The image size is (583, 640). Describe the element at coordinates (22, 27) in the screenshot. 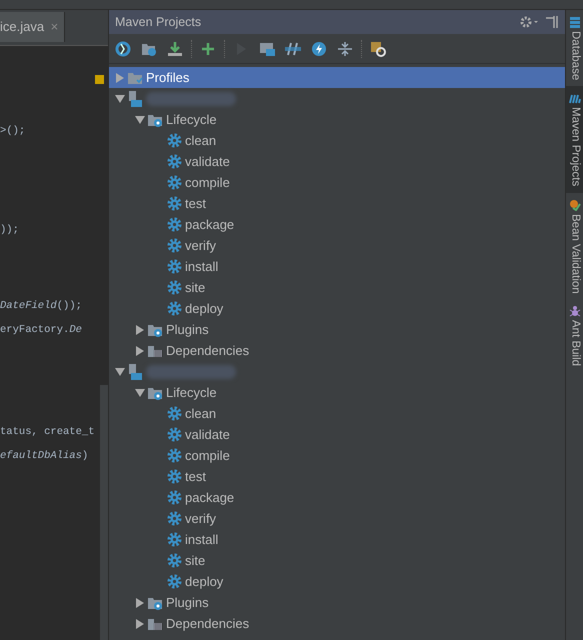

I see `tab-label: ice.java` at that location.